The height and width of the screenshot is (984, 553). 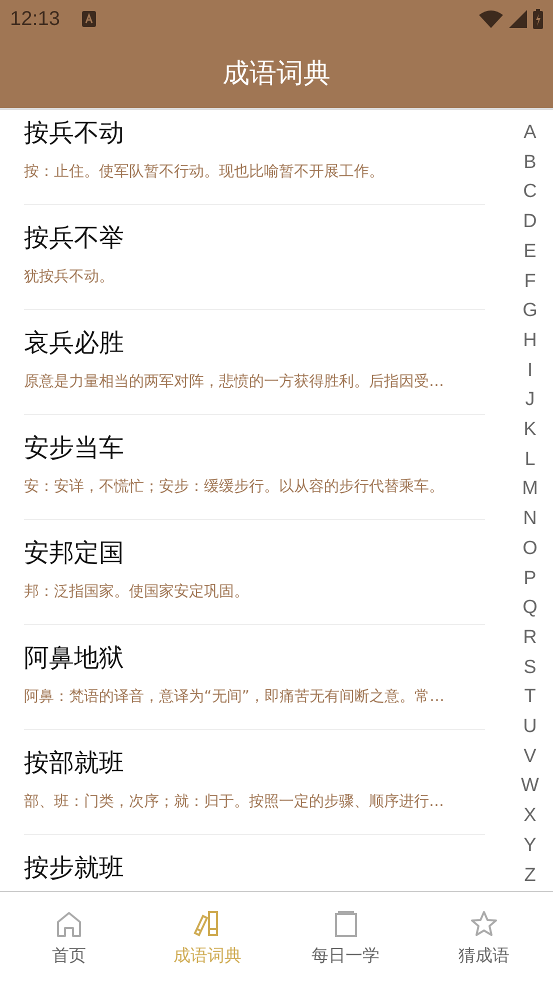 I want to click on index-letter: B, so click(x=530, y=163).